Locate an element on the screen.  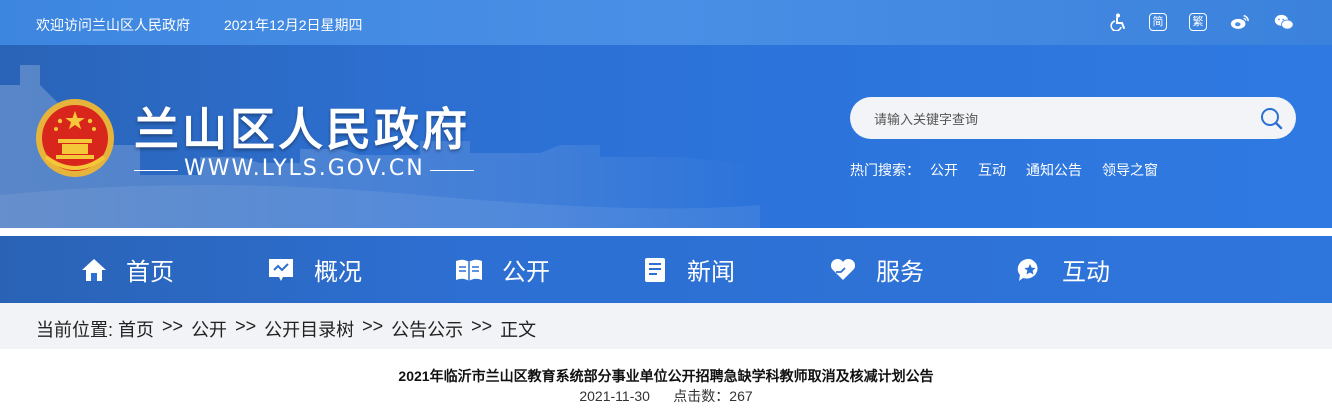
traditional-label: 繁 is located at coordinates (1198, 22).